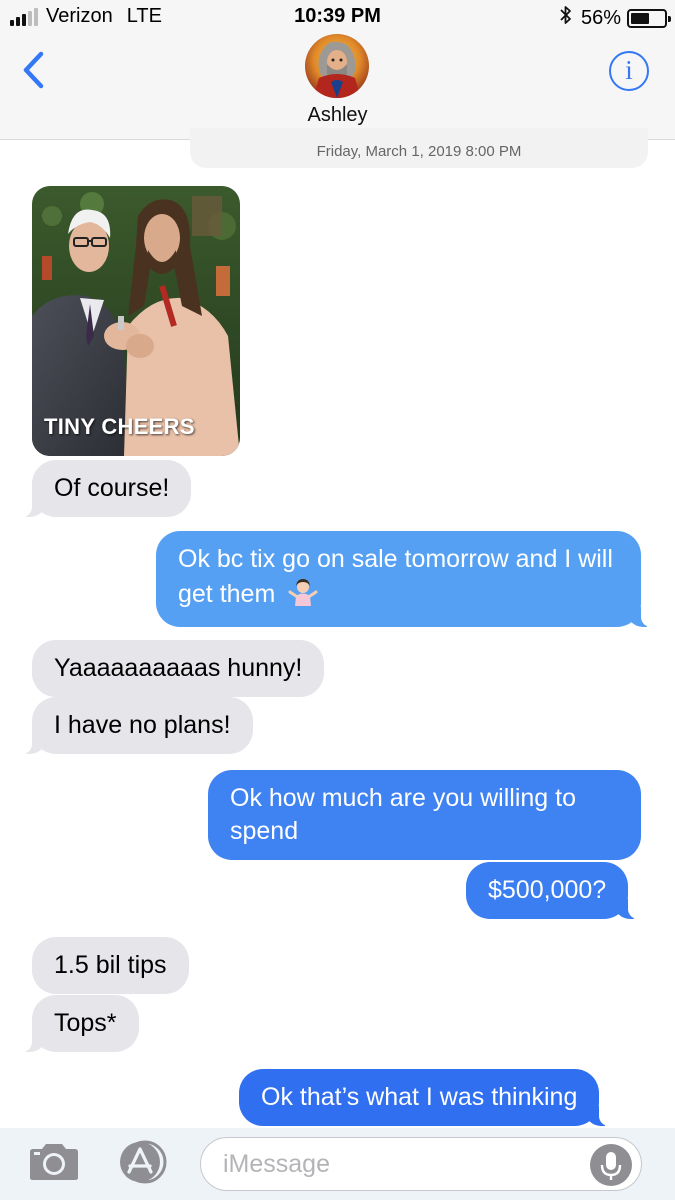 This screenshot has width=675, height=1200. I want to click on incoming-message-bubble: 1.5 bil tips, so click(110, 965).